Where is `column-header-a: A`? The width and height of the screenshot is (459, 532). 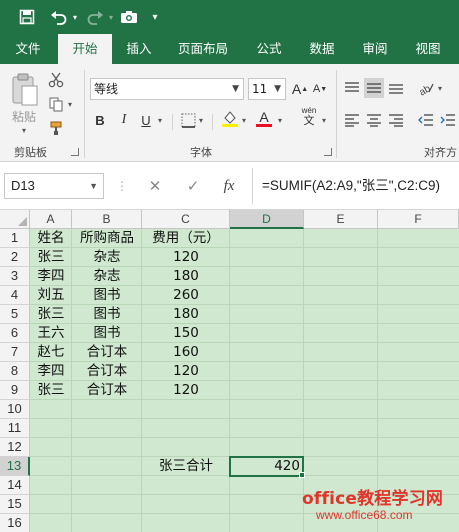
column-header-a: A is located at coordinates (51, 219).